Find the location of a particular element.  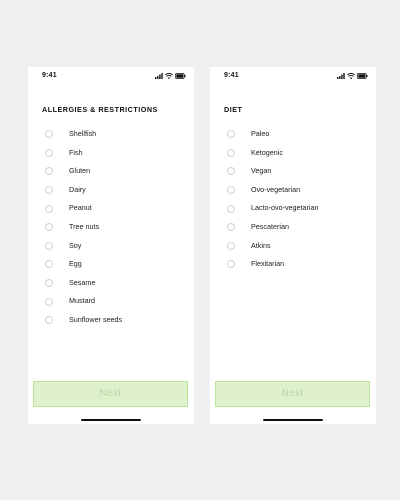

option-gluten: Gluten is located at coordinates (111, 171).